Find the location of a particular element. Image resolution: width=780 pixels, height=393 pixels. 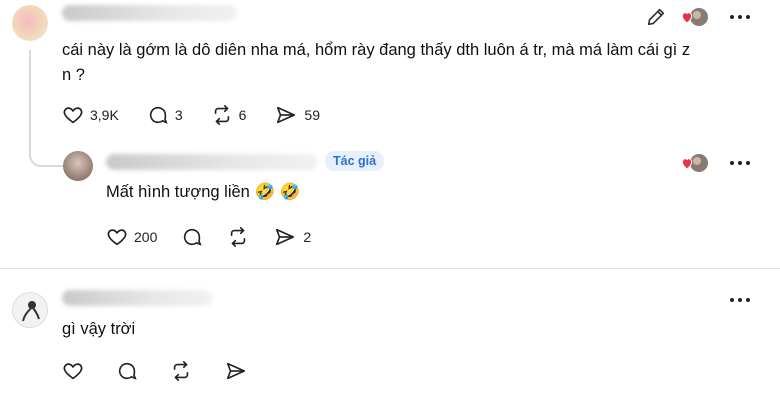

share-count: 59 is located at coordinates (312, 115).